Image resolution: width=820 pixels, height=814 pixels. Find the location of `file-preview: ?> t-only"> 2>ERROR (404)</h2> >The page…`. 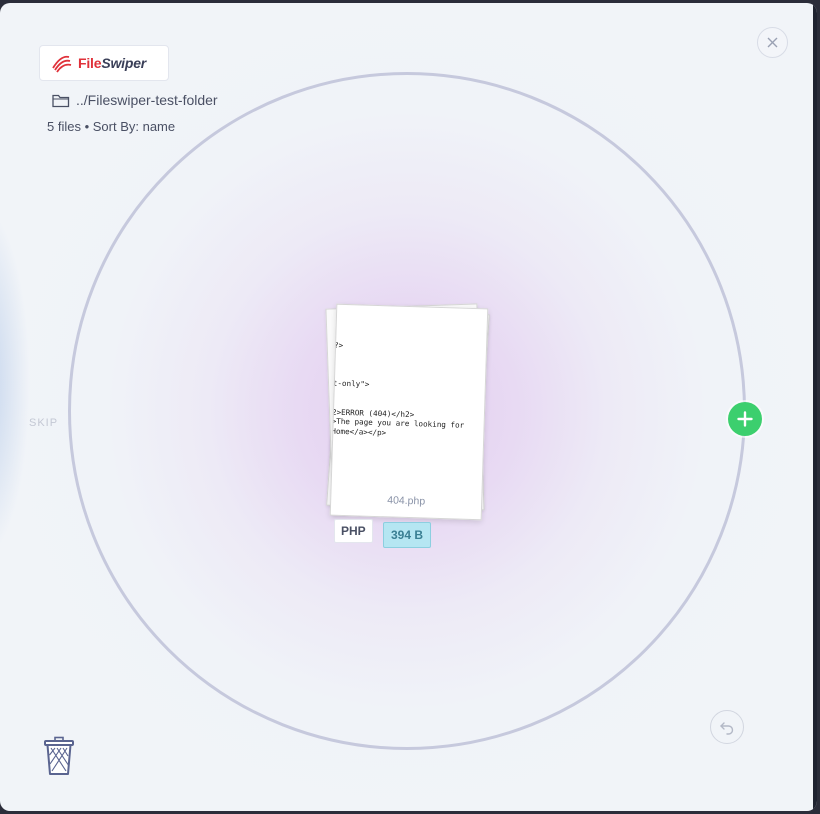

file-preview: ?> t-only"> 2>ERROR (404)</h2> >The page… is located at coordinates (399, 390).